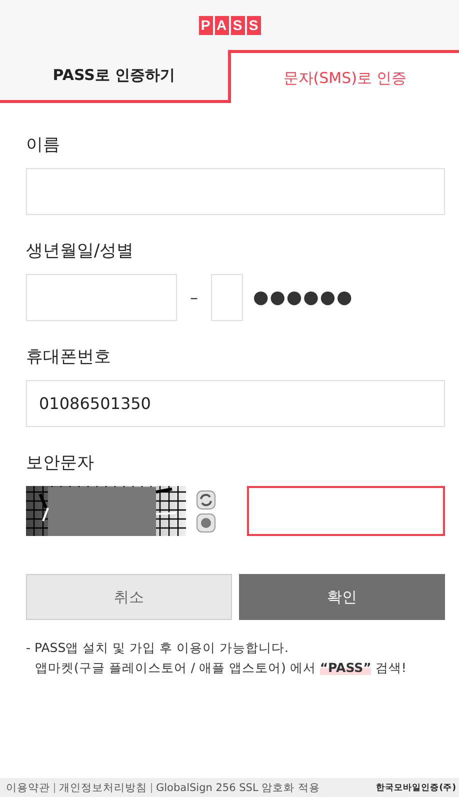  Describe the element at coordinates (235, 403) in the screenshot. I see `phone-field: 01086501350` at that location.